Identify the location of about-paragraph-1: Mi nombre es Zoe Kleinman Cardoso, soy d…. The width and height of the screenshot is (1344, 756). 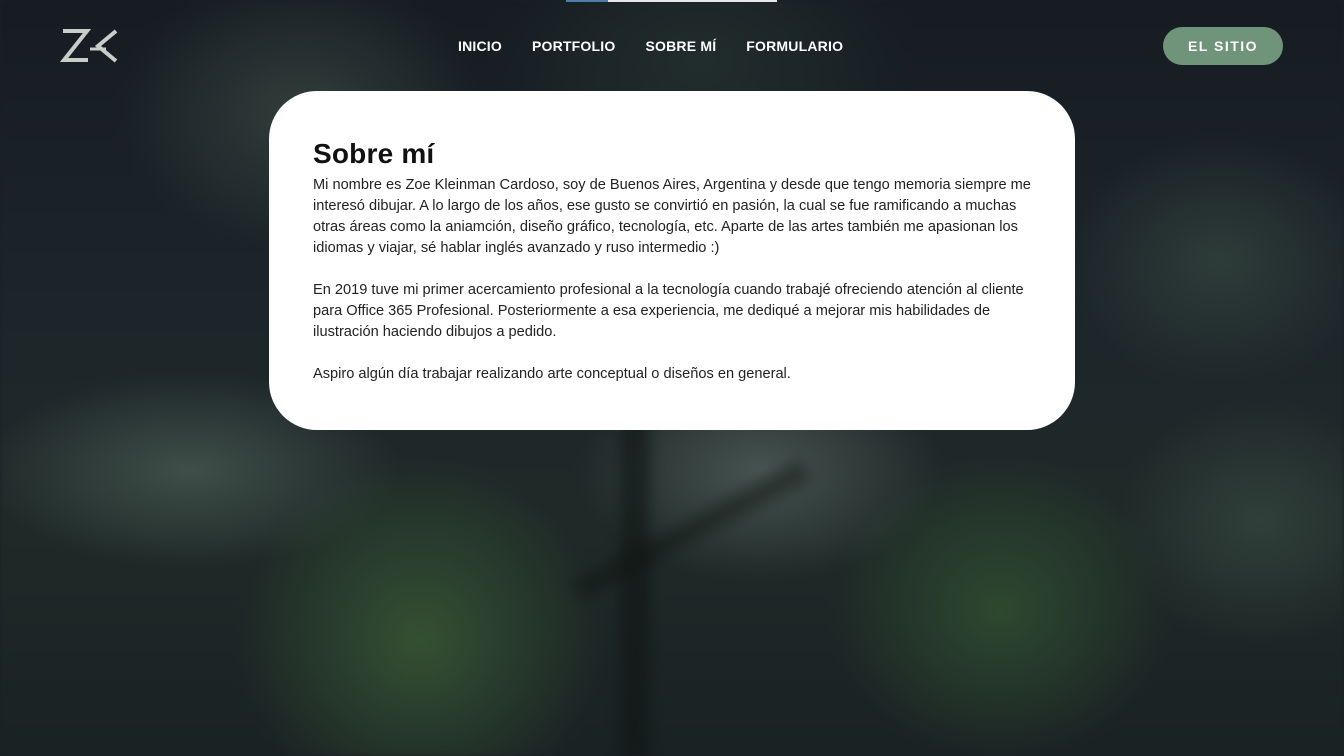
(672, 216).